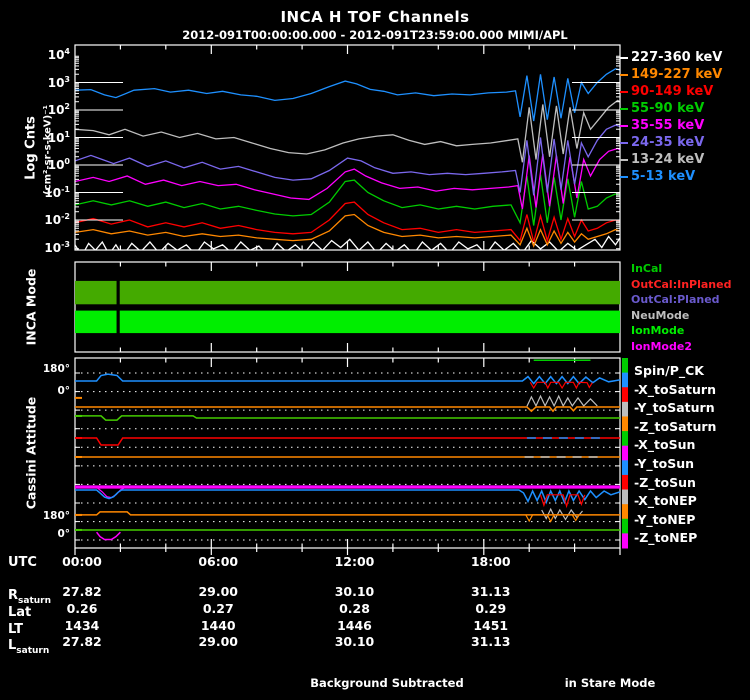  Describe the element at coordinates (347, 497) in the screenshot. I see `attitude-series-blue-lower` at that location.